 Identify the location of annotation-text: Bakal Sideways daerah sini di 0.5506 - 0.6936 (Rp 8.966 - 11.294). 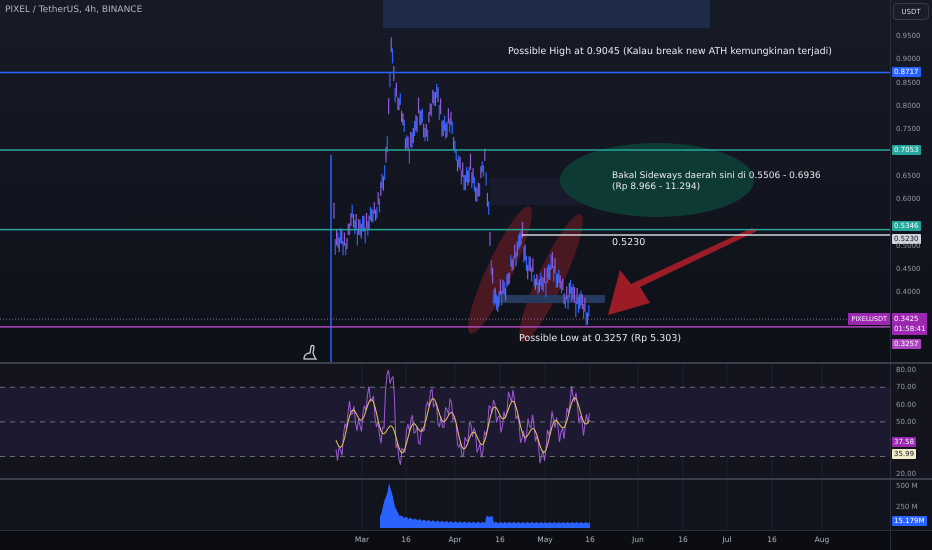
(716, 182).